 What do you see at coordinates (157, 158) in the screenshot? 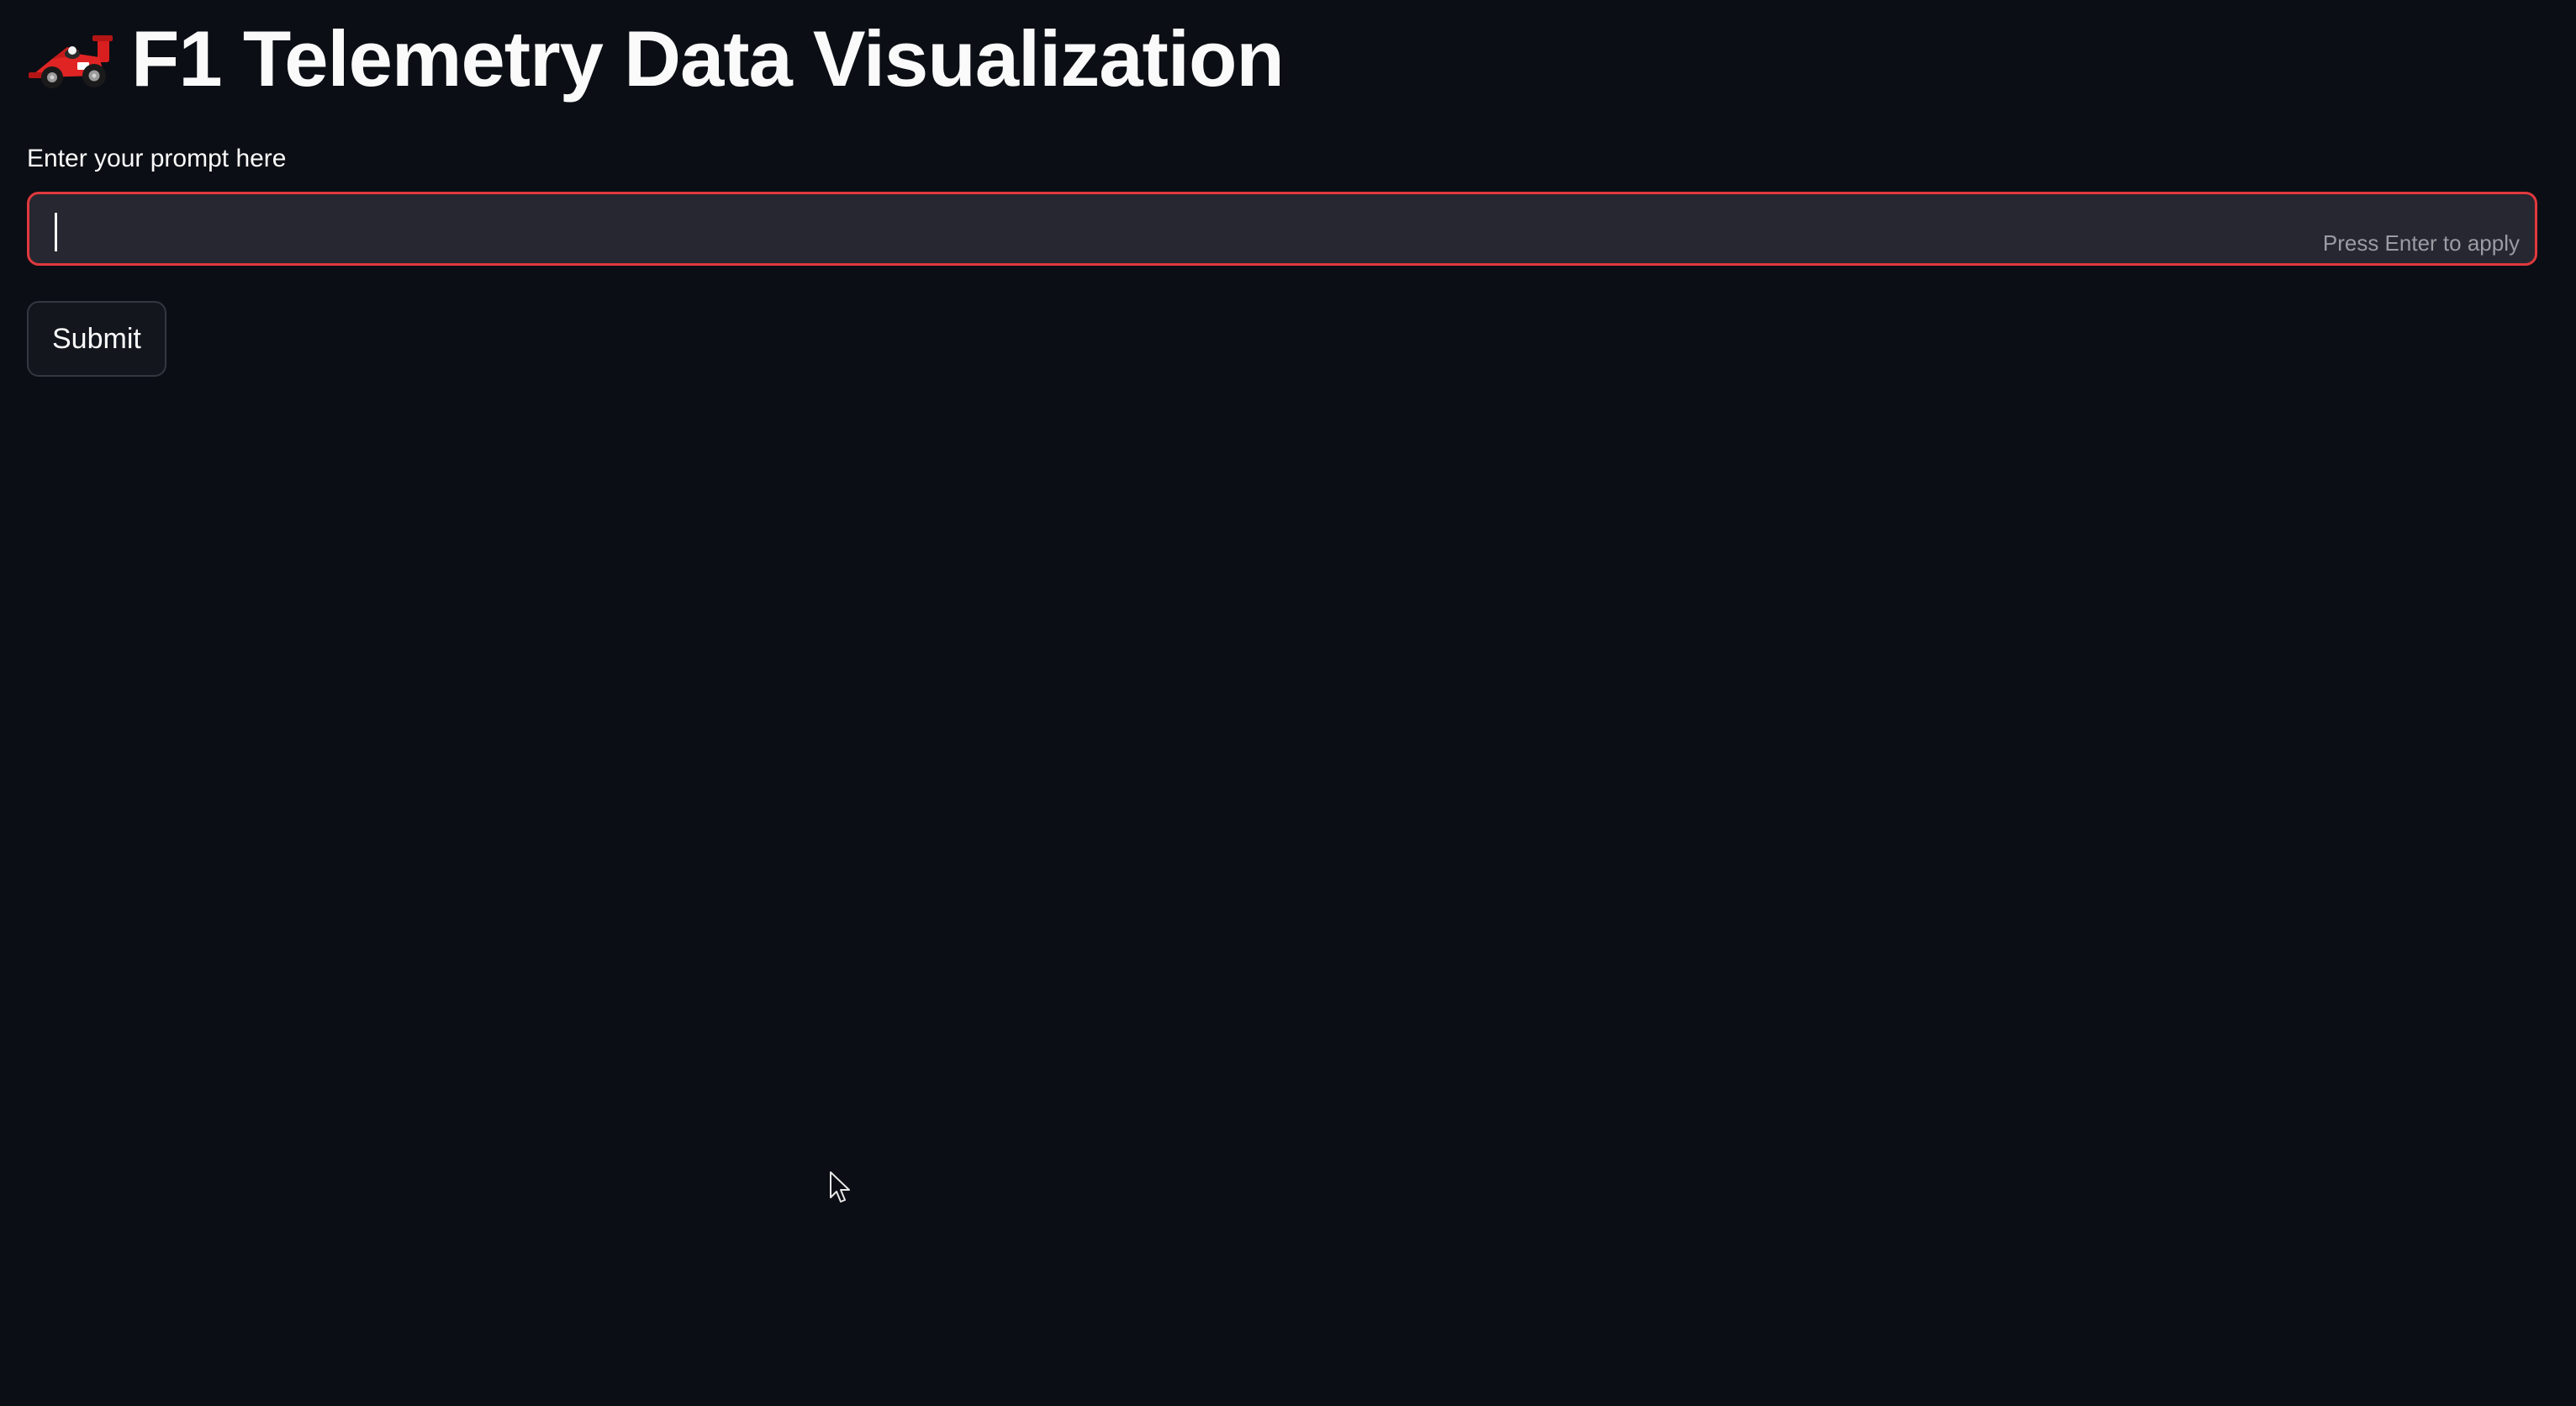
I see `prompt-label: Enter your prompt here` at bounding box center [157, 158].